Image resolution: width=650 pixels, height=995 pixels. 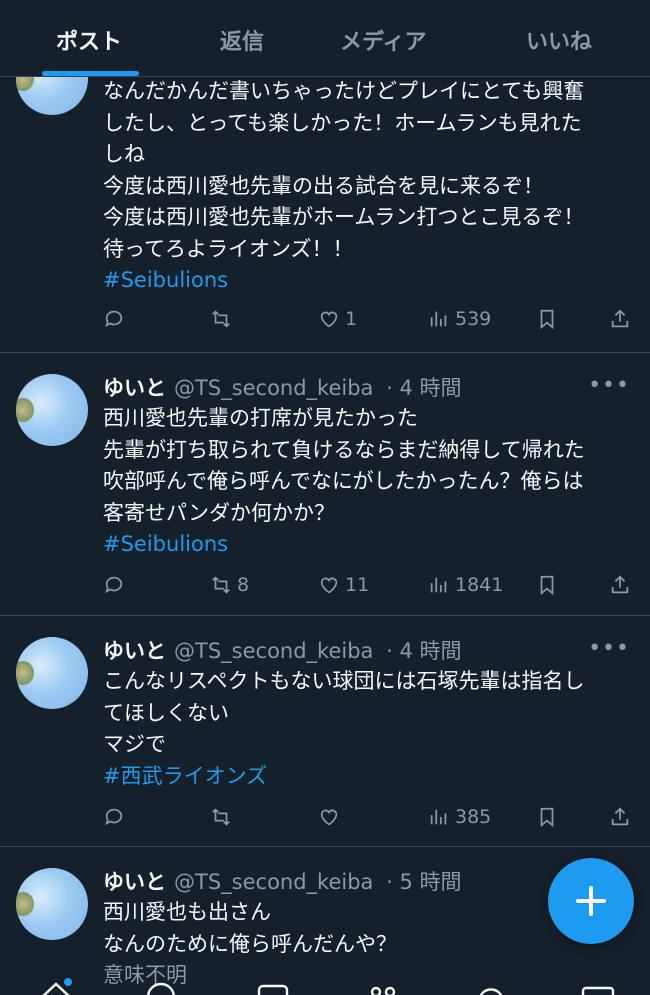 What do you see at coordinates (90, 73) in the screenshot?
I see `active-tab-indicator` at bounding box center [90, 73].